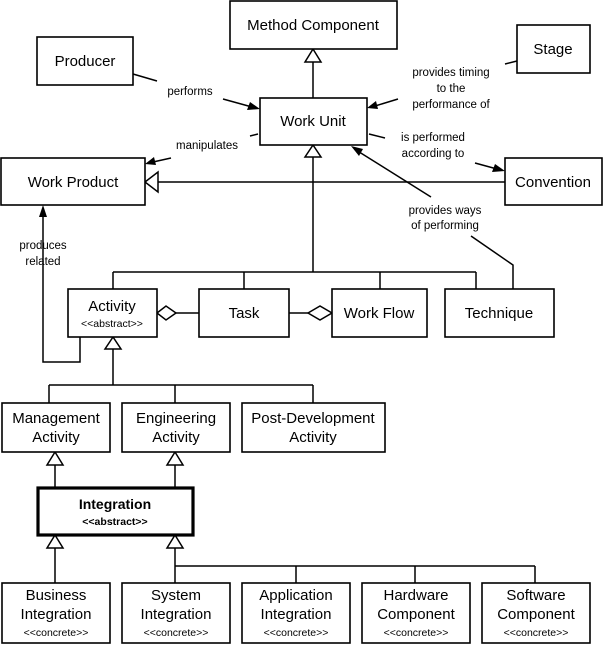 The height and width of the screenshot is (645, 603). What do you see at coordinates (42, 262) in the screenshot?
I see `label-produces-2: related` at bounding box center [42, 262].